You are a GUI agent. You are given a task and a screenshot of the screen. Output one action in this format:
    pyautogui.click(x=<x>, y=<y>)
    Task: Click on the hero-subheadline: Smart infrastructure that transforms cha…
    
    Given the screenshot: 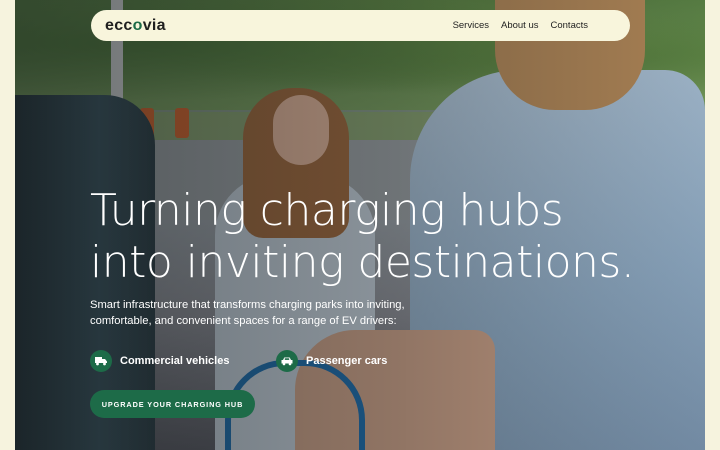 What is the action you would take?
    pyautogui.click(x=247, y=313)
    